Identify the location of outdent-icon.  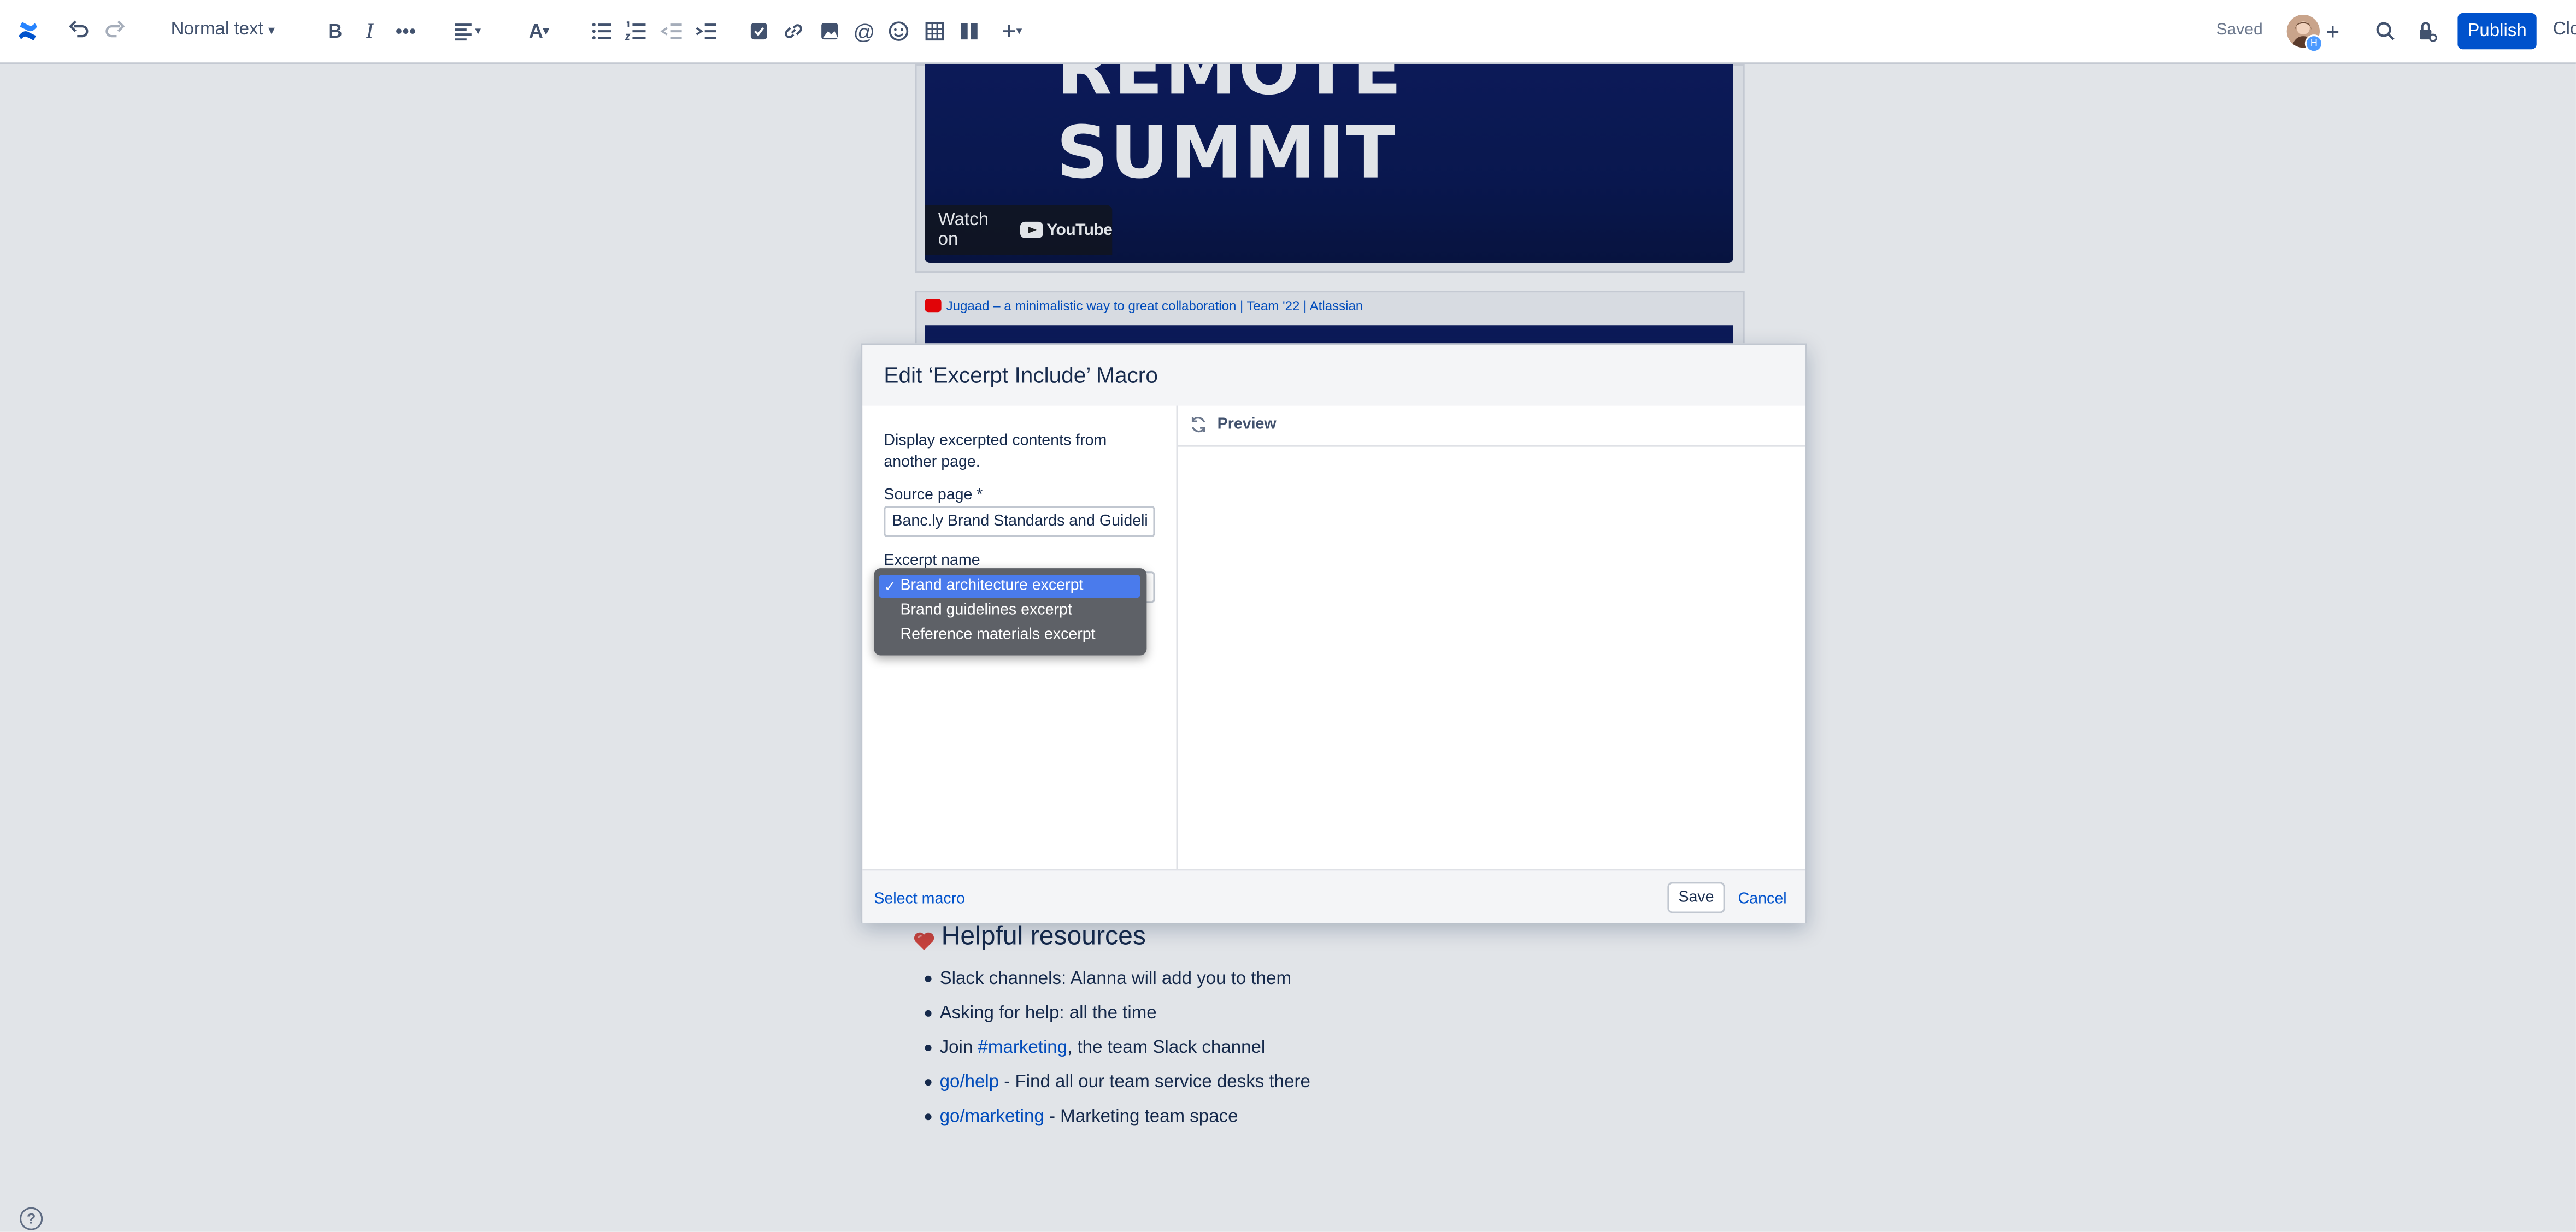
(672, 31).